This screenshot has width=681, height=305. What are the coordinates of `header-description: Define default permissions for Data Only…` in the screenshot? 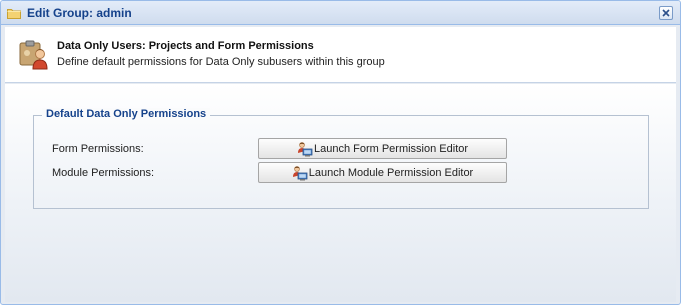 It's located at (221, 62).